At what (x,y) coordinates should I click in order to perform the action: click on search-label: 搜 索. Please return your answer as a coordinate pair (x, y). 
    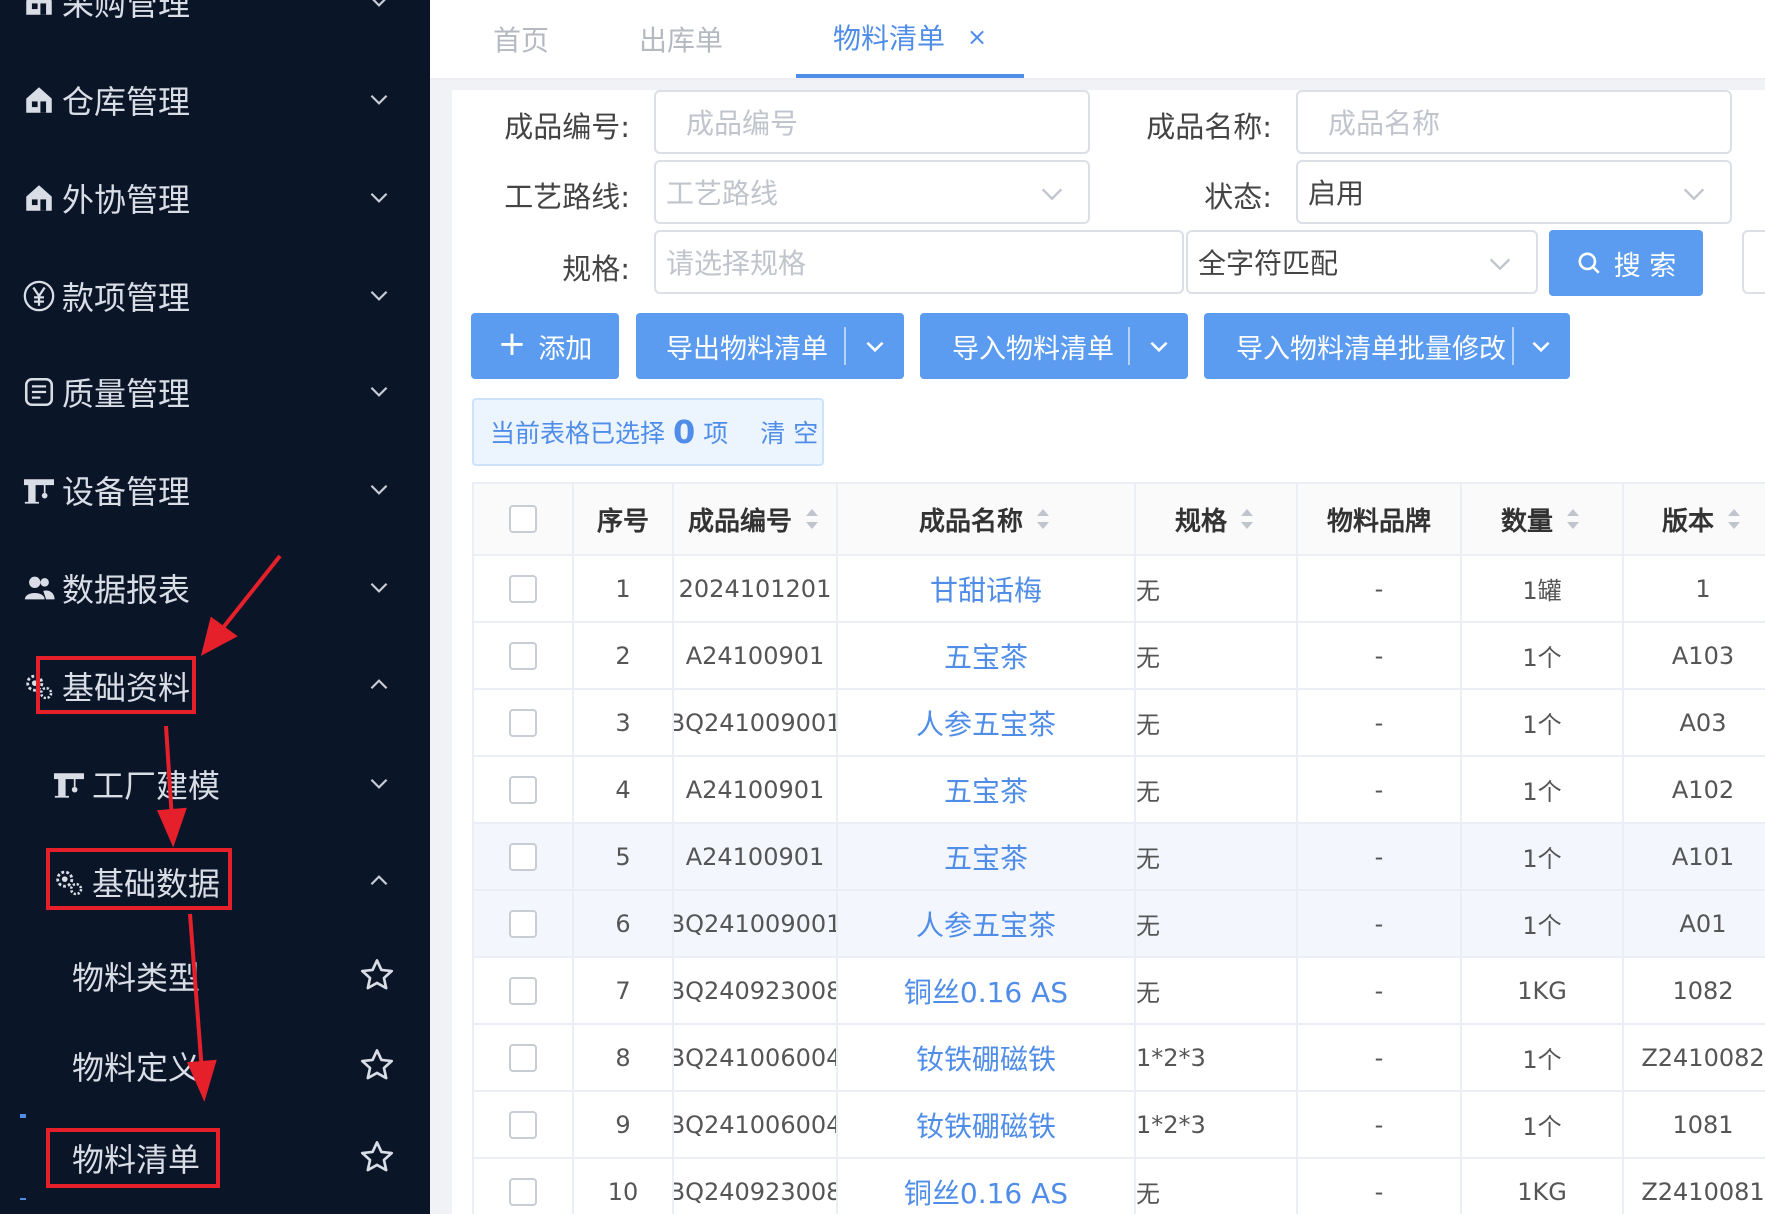
    Looking at the image, I should click on (1645, 266).